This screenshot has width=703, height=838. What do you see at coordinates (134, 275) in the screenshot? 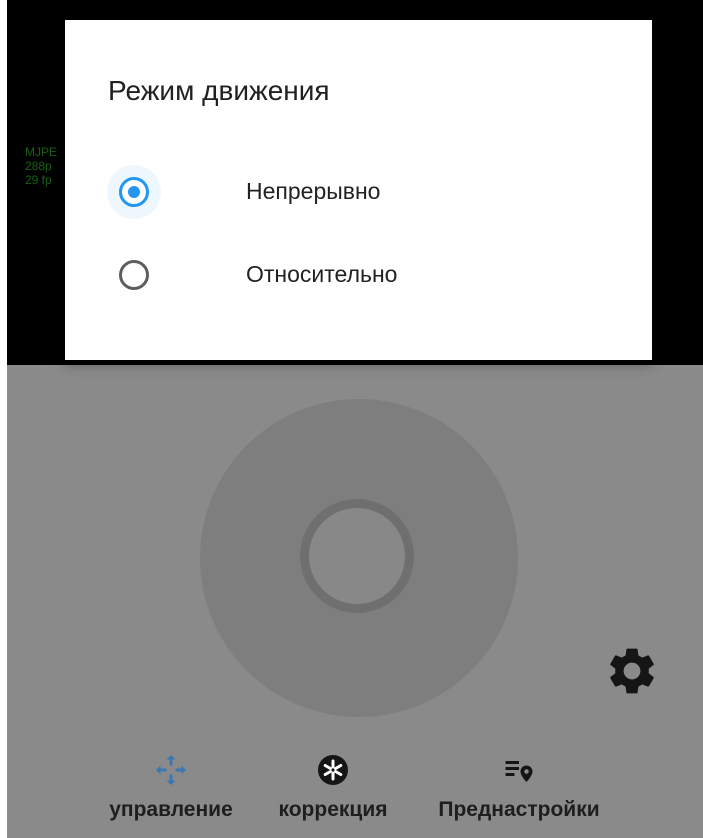
I see `radio-button-relative` at bounding box center [134, 275].